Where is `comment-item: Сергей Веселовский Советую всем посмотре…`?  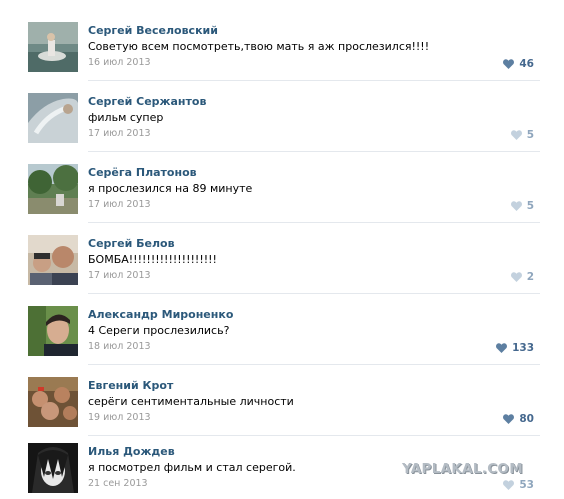 comment-item: Сергей Веселовский Советую всем посмотре… is located at coordinates (282, 57).